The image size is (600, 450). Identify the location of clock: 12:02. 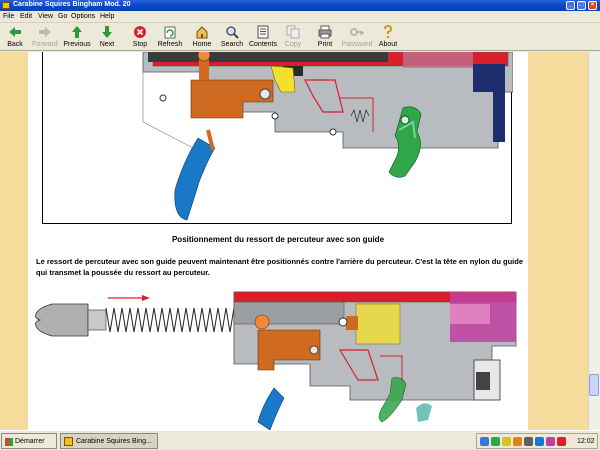
(586, 441).